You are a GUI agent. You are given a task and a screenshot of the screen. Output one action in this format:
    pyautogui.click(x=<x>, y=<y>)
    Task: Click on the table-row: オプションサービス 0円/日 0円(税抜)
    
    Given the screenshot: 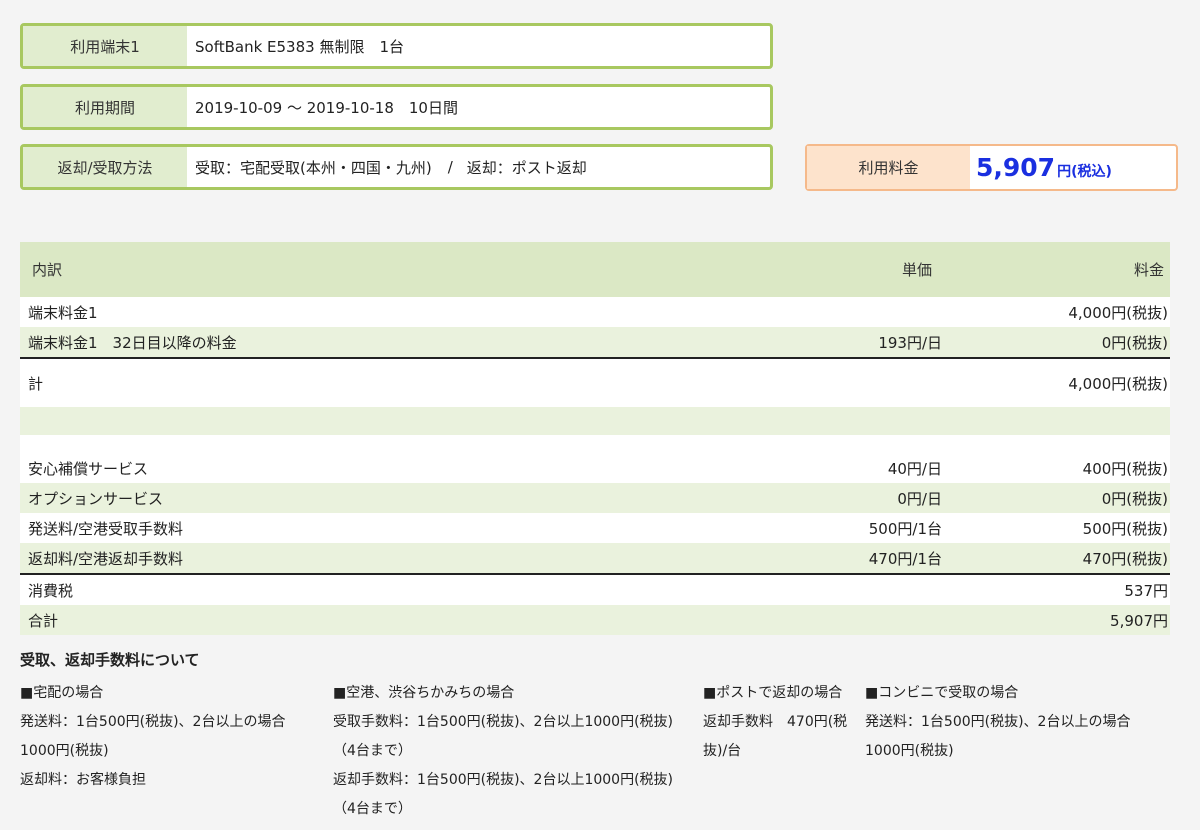 What is the action you would take?
    pyautogui.click(x=595, y=498)
    